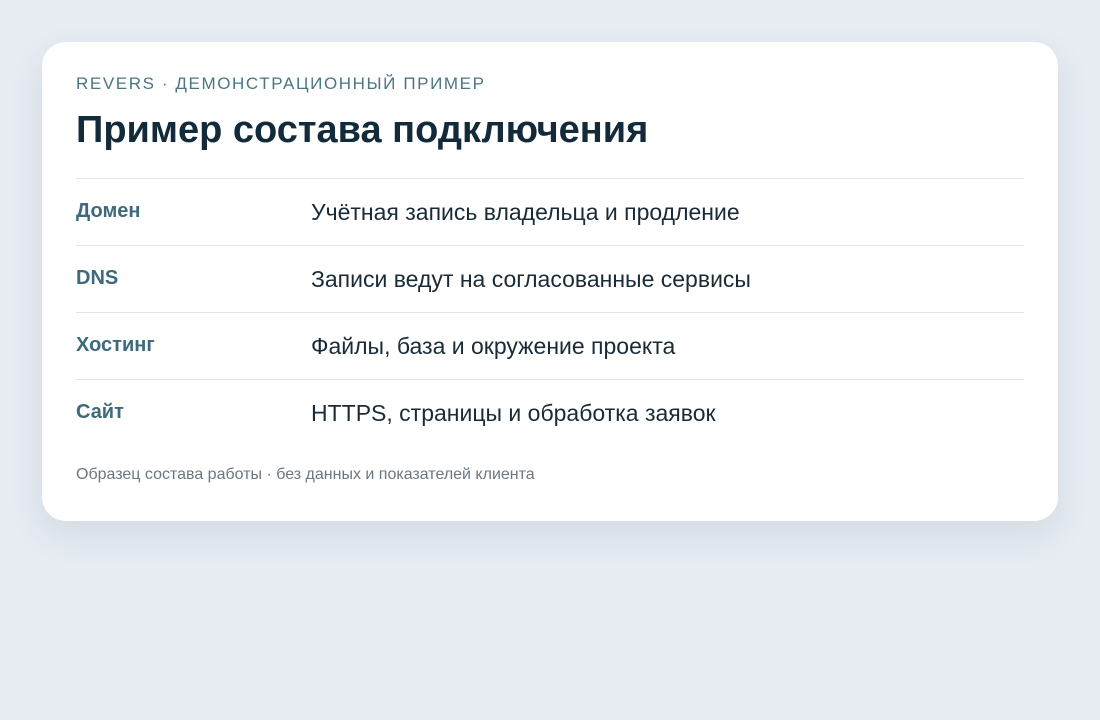 This screenshot has height=720, width=1100. I want to click on row-value: Учётная запись владельца и продление, so click(525, 211).